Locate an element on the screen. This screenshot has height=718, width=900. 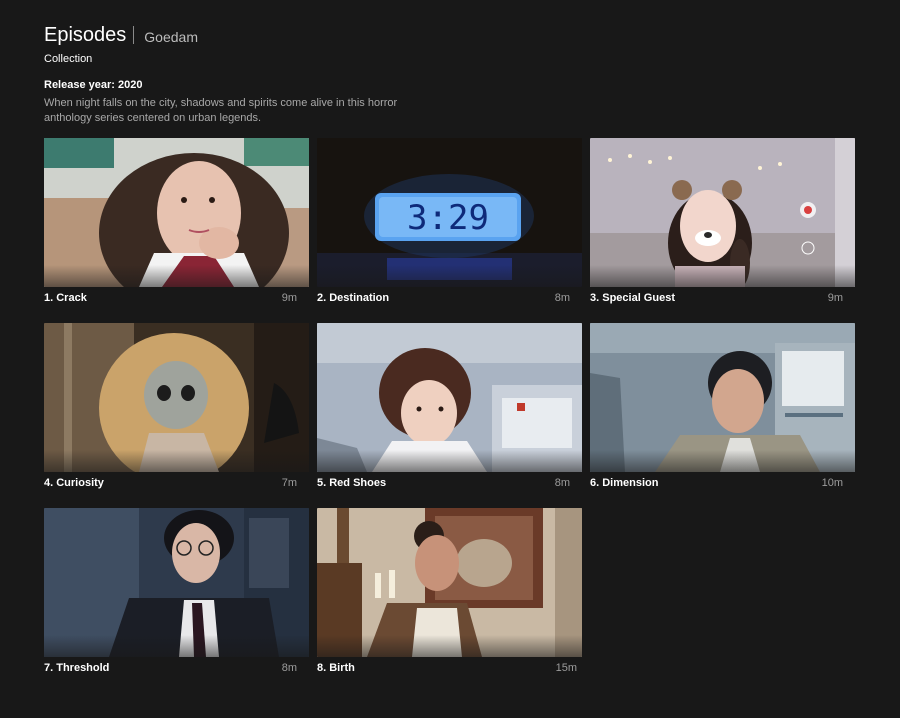
episode-meta-6: 6. Dimension 10m is located at coordinates (722, 482).